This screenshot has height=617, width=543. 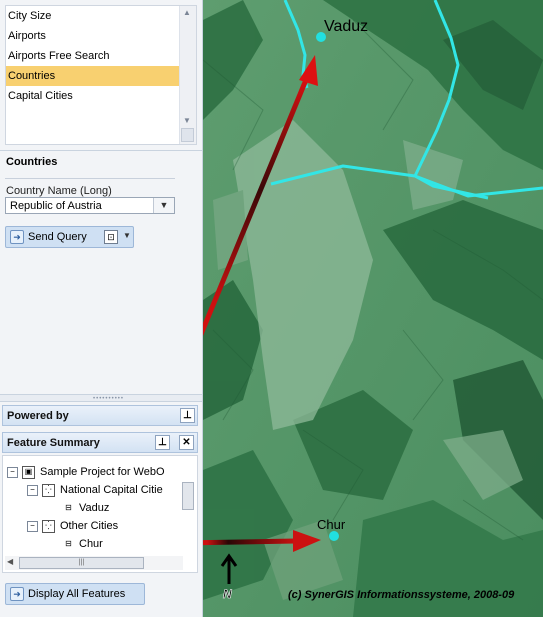 I want to click on send-query-label: Send Query, so click(x=57, y=237).